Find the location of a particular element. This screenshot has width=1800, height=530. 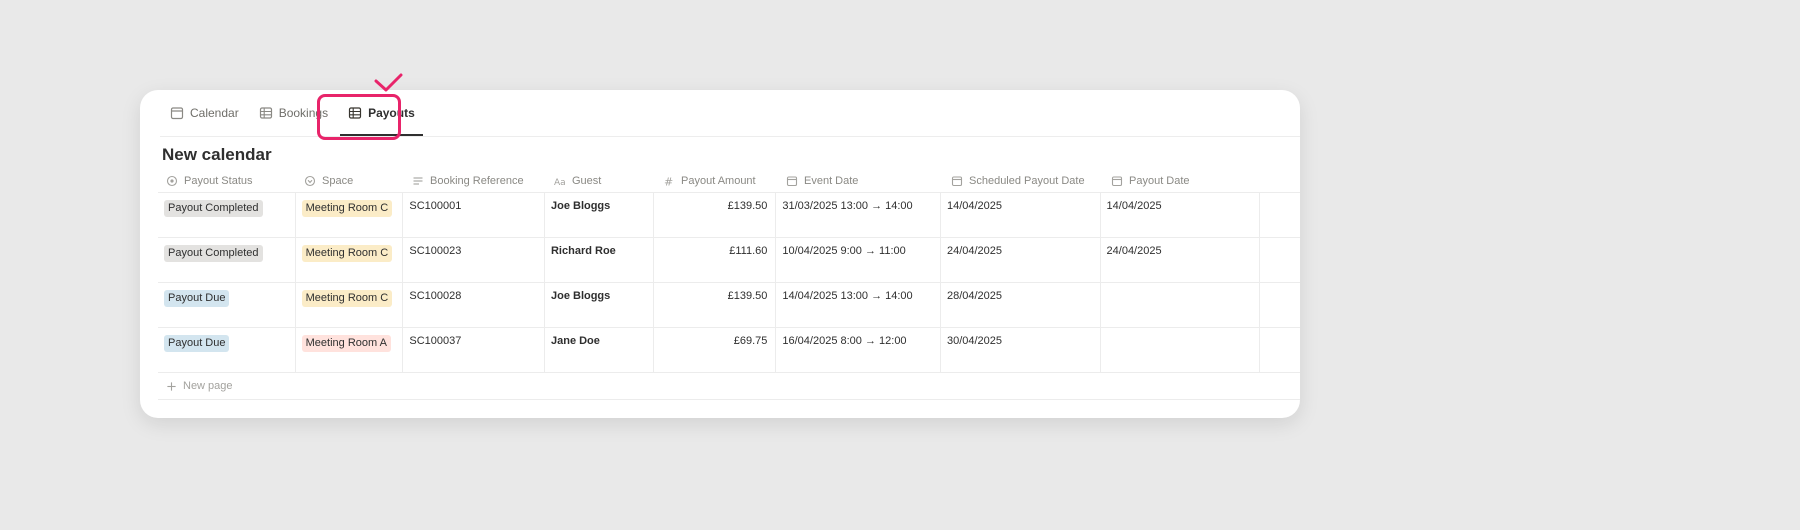

space-tag: Meeting Room A is located at coordinates (346, 343).